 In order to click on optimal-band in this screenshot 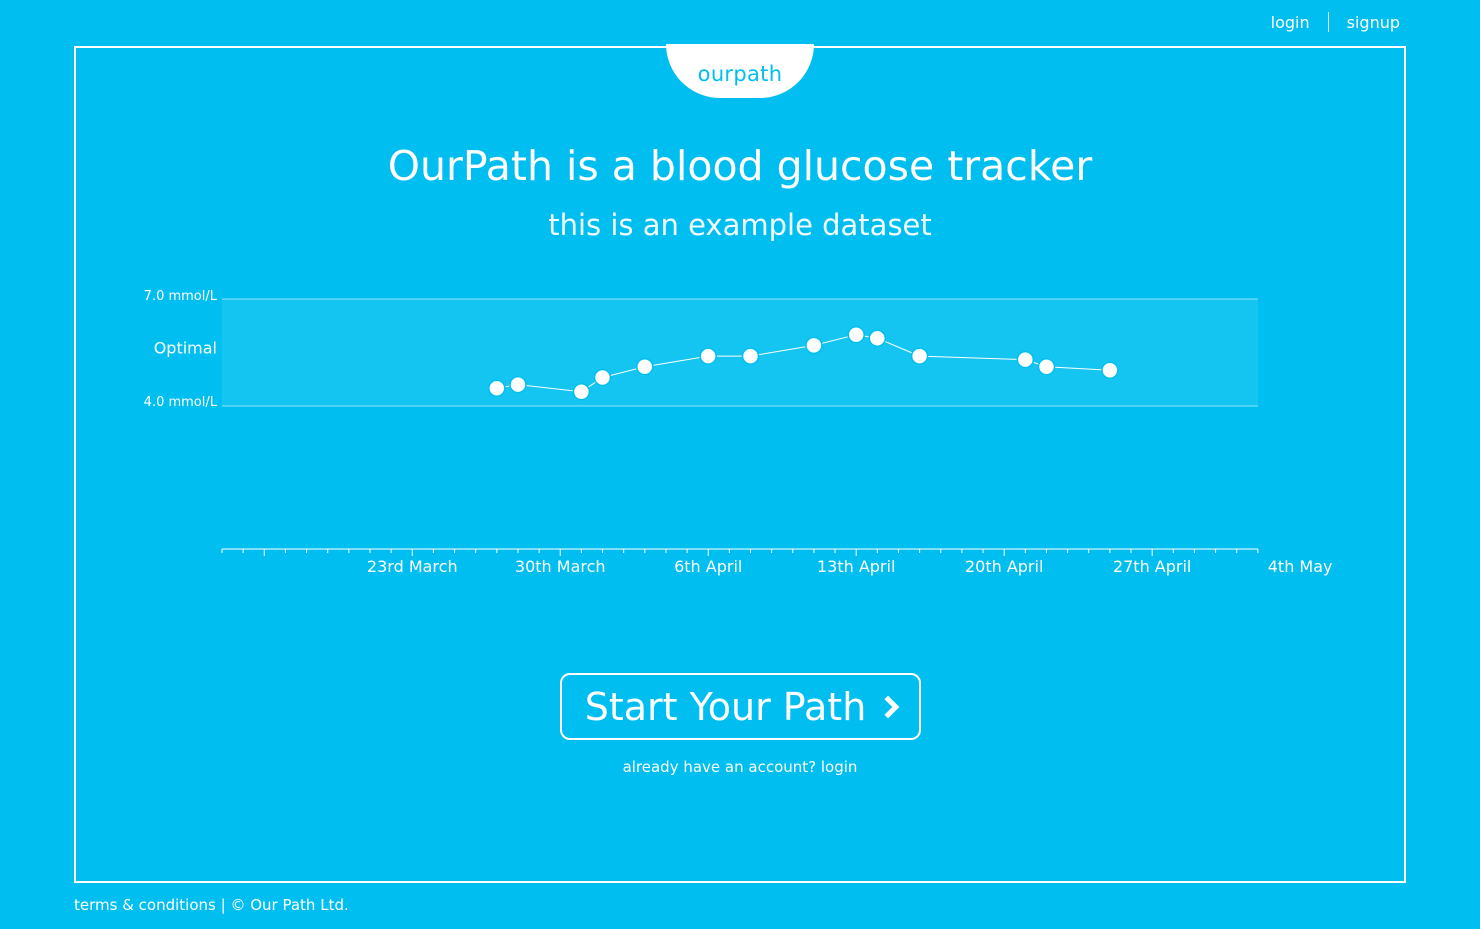, I will do `click(740, 352)`.